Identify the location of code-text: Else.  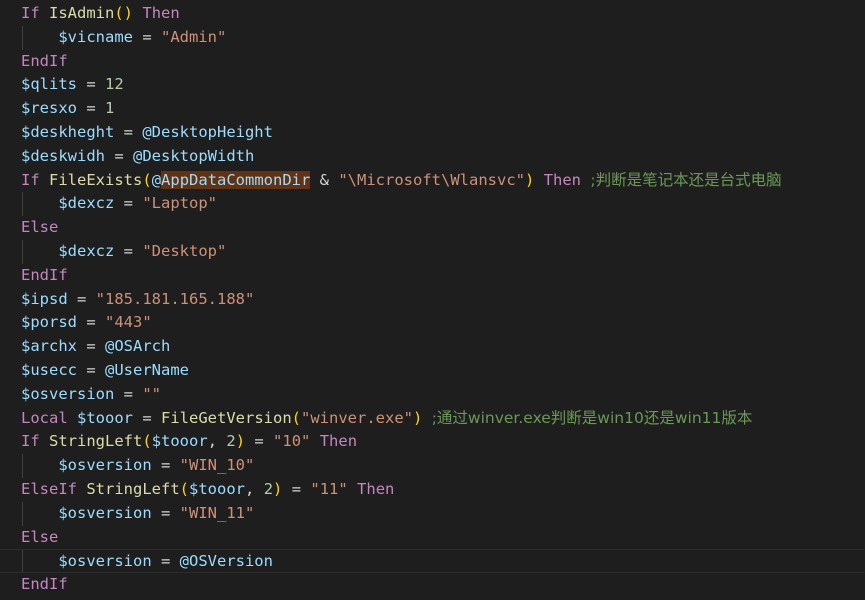
(39, 538).